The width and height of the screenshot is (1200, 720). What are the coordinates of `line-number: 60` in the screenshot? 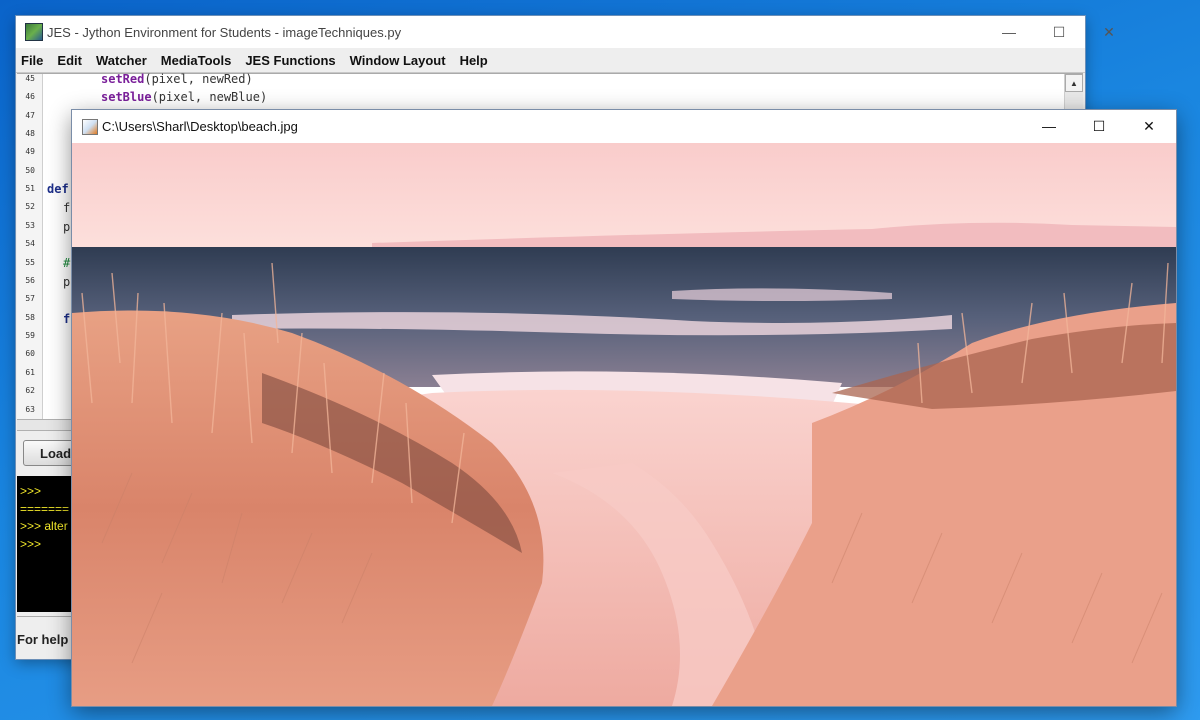 It's located at (30, 353).